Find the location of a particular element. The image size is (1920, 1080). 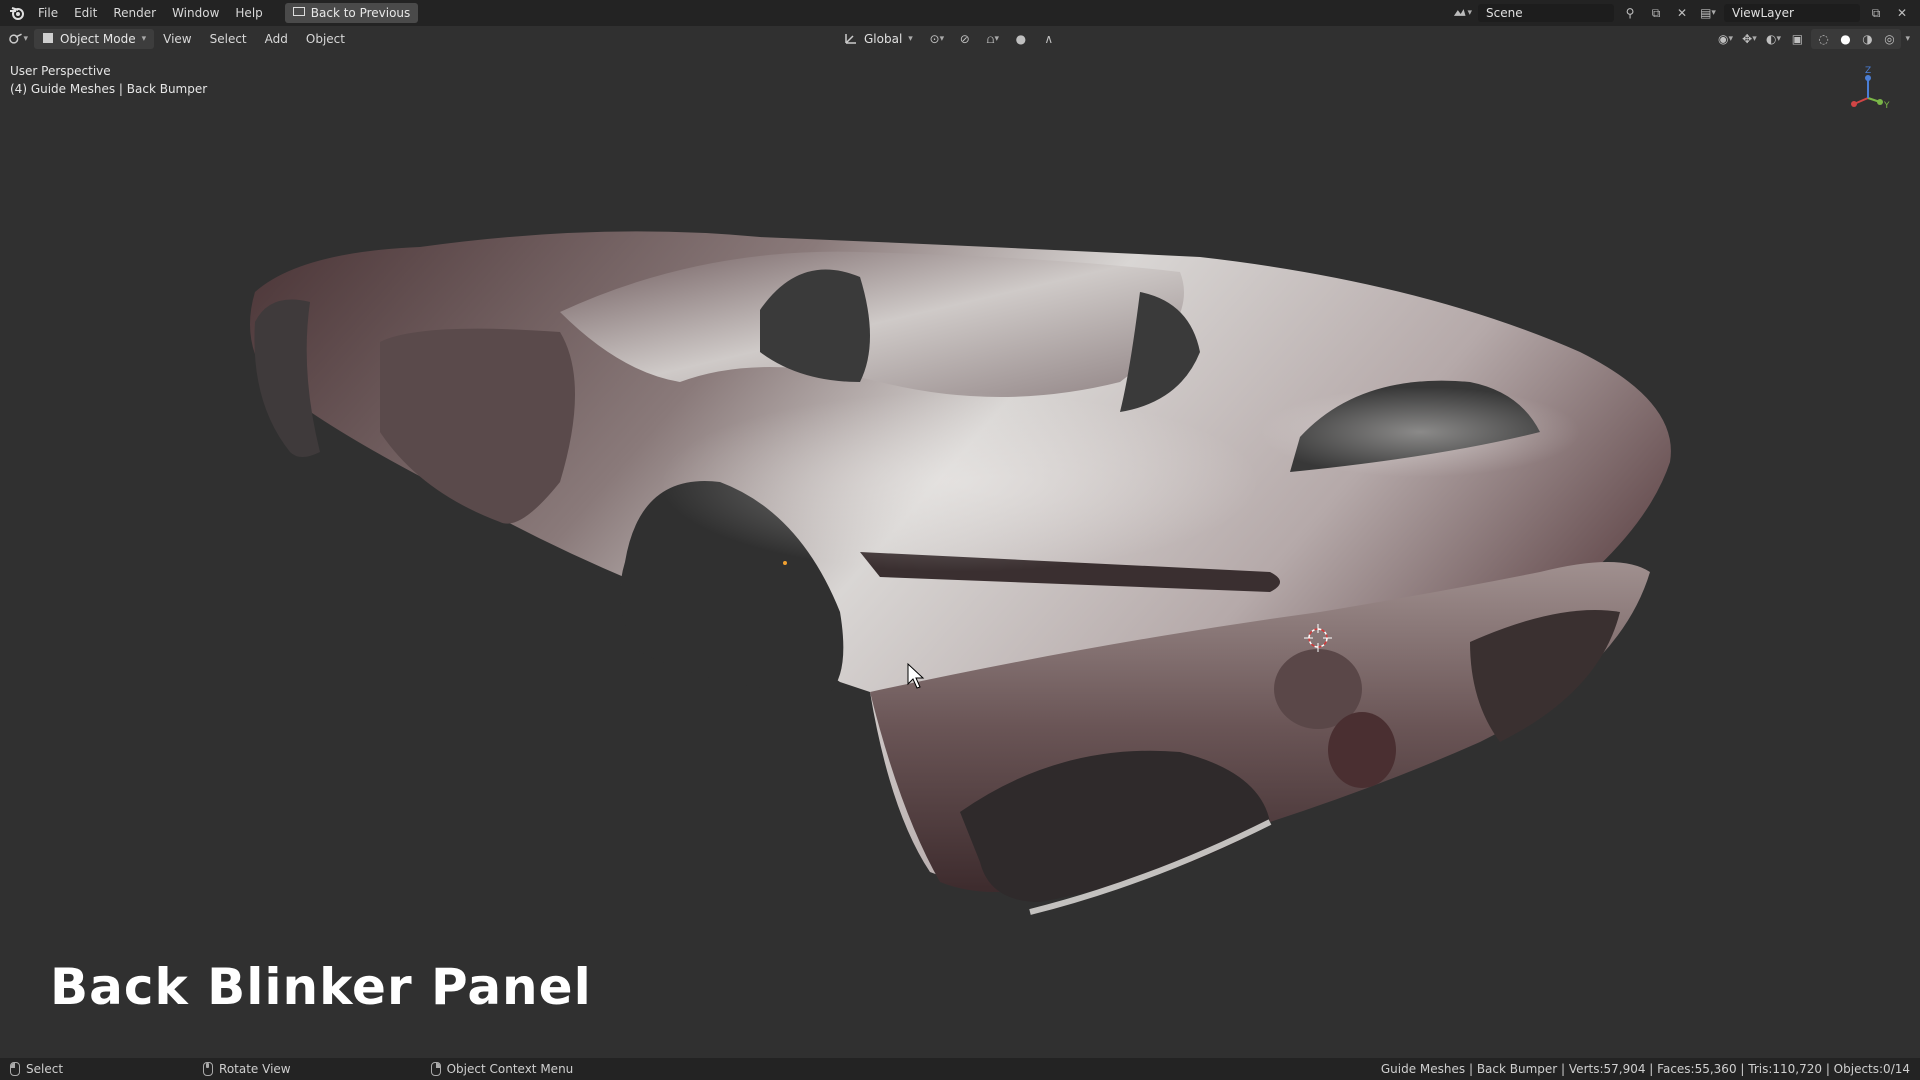

snap-toggle-icon: ⊘ is located at coordinates (965, 39).